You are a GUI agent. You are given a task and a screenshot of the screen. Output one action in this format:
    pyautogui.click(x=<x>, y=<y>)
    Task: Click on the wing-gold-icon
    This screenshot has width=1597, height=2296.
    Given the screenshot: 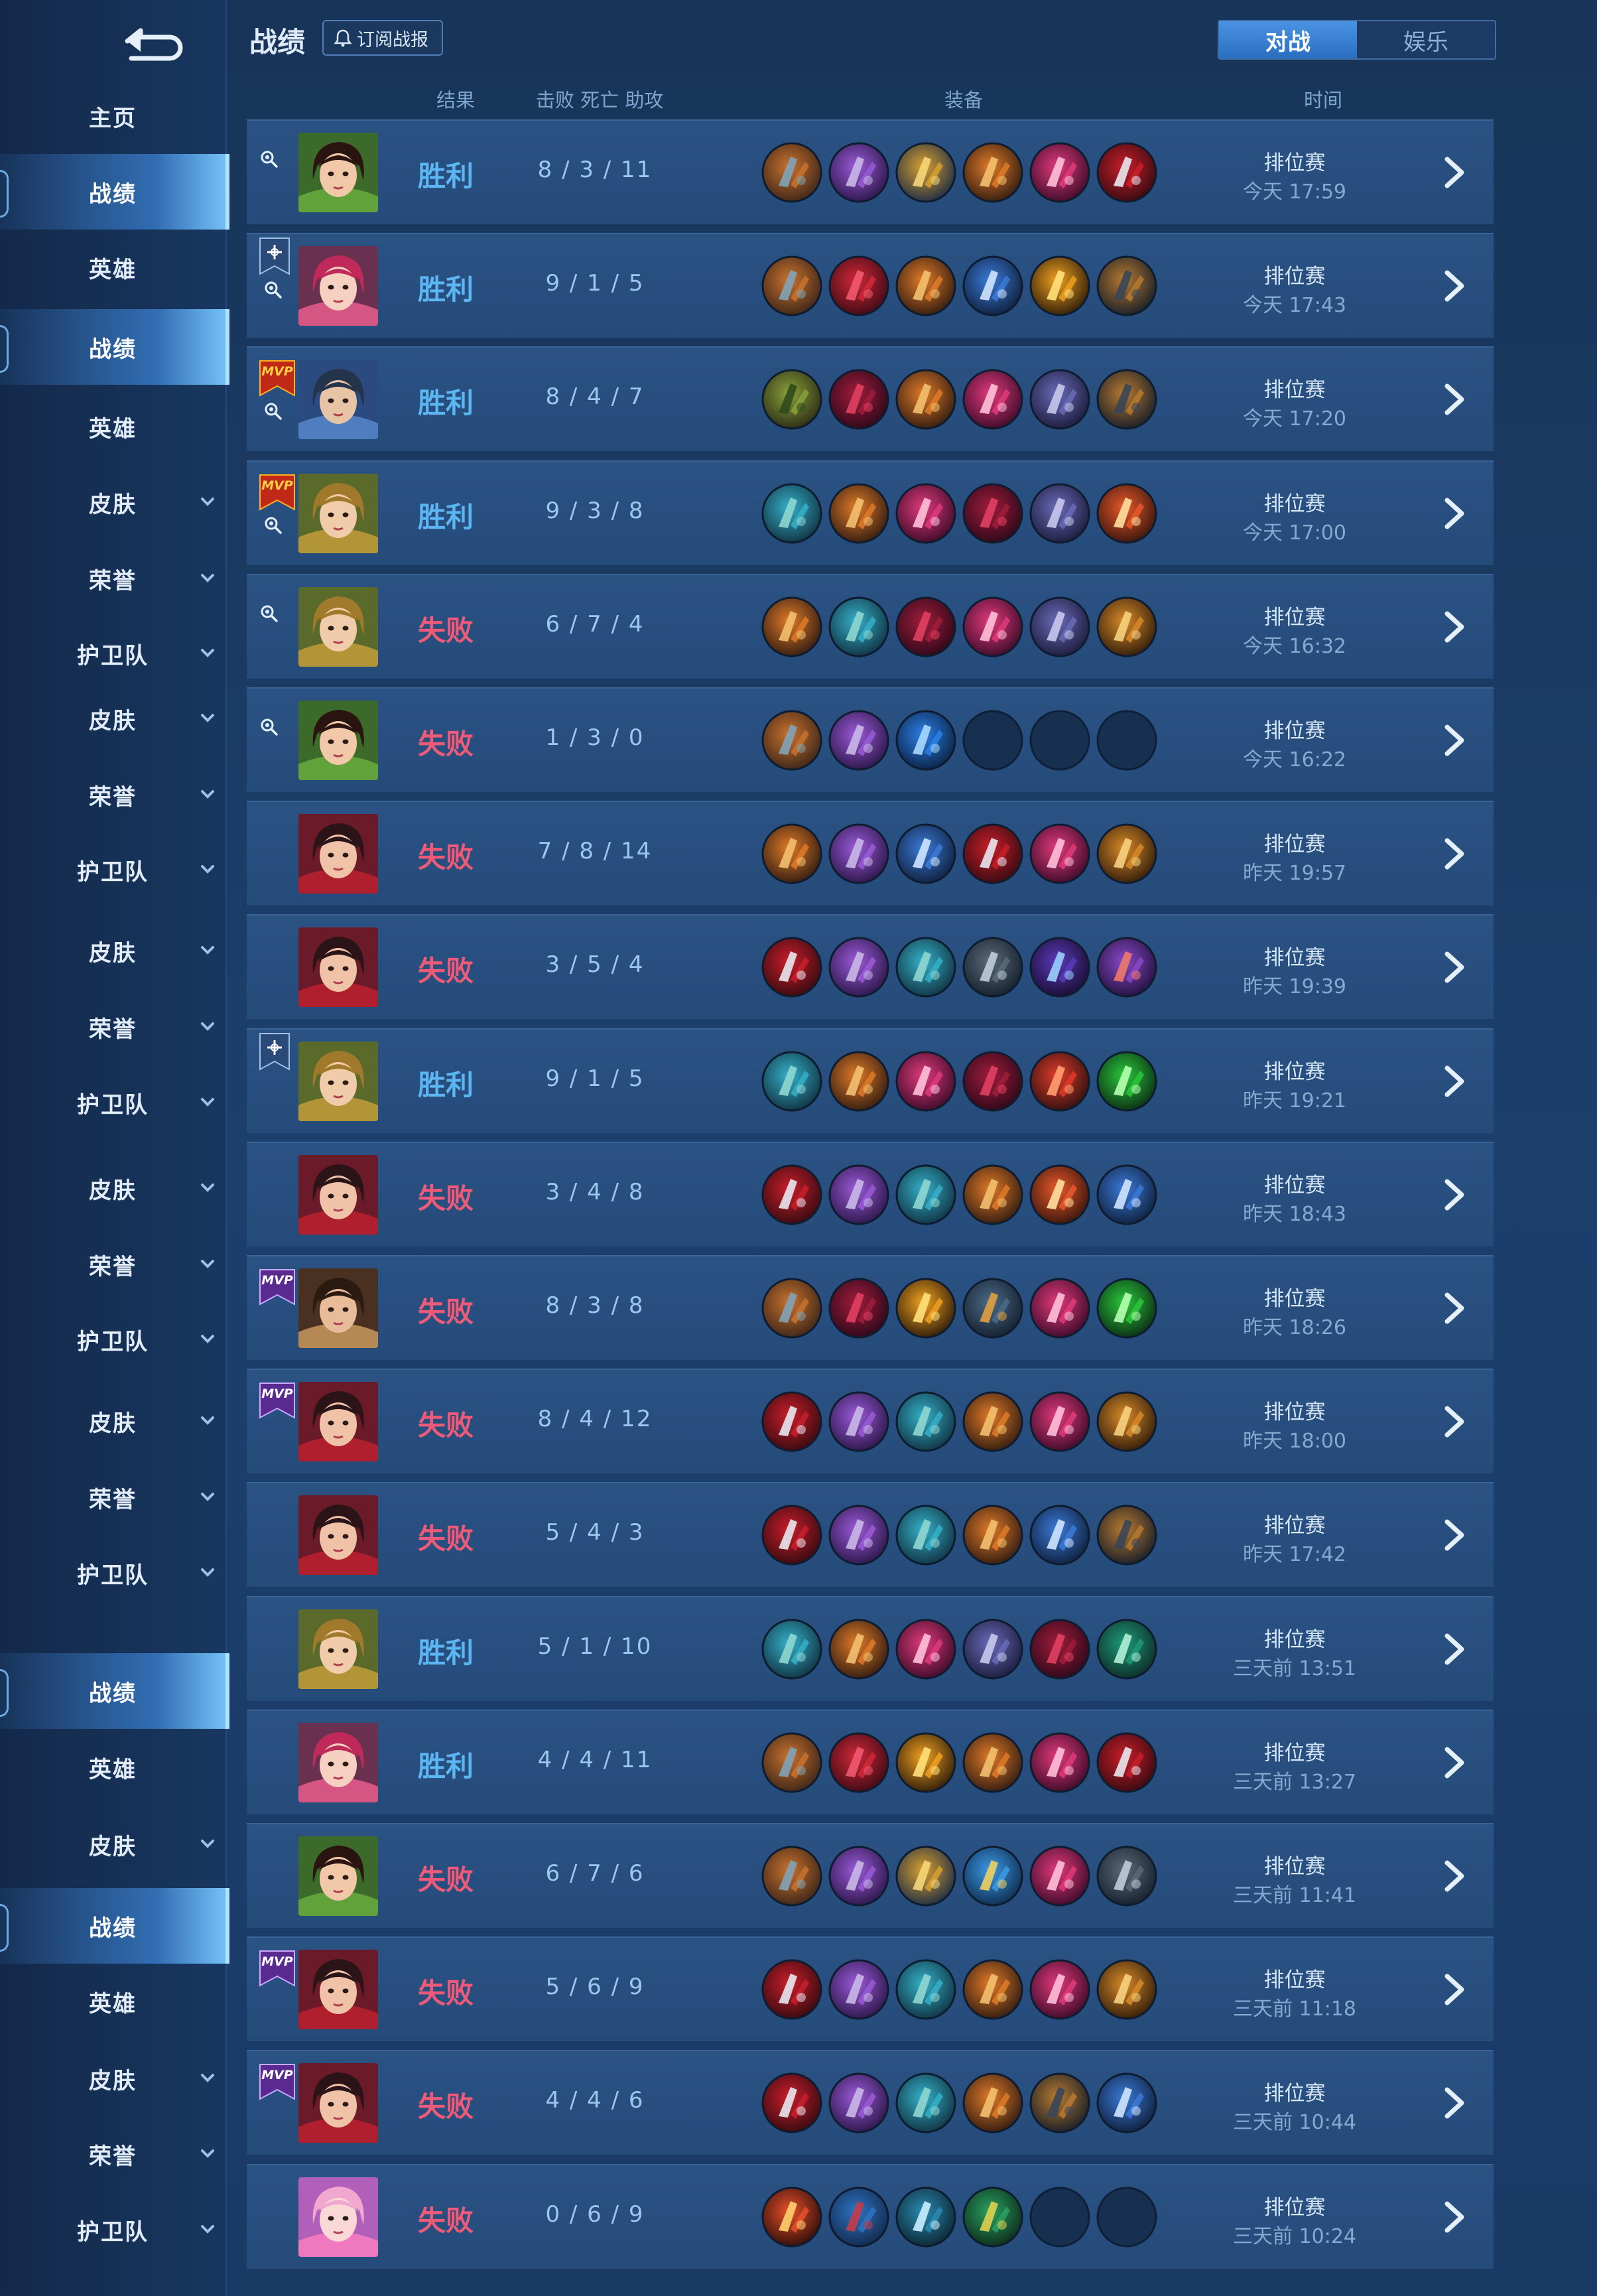 What is the action you would take?
    pyautogui.click(x=925, y=1876)
    